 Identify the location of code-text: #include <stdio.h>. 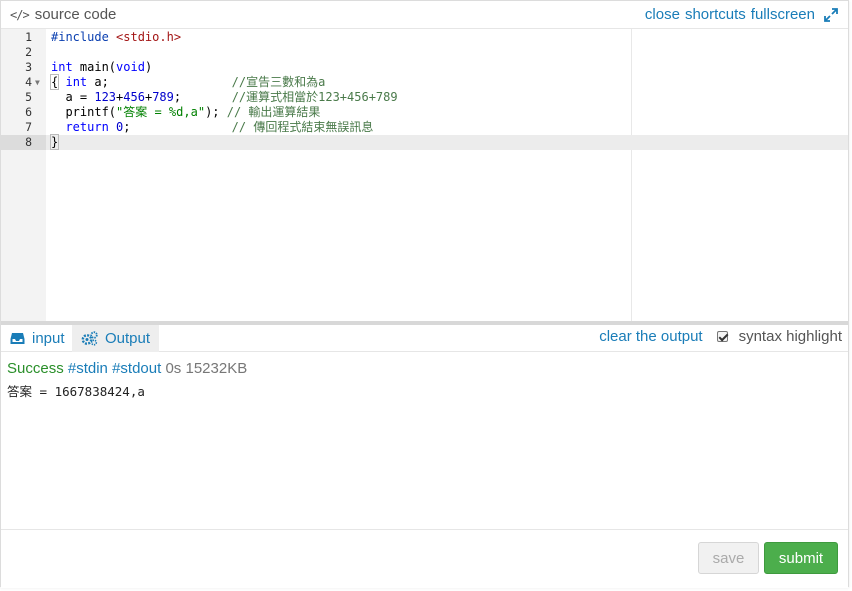
(116, 37).